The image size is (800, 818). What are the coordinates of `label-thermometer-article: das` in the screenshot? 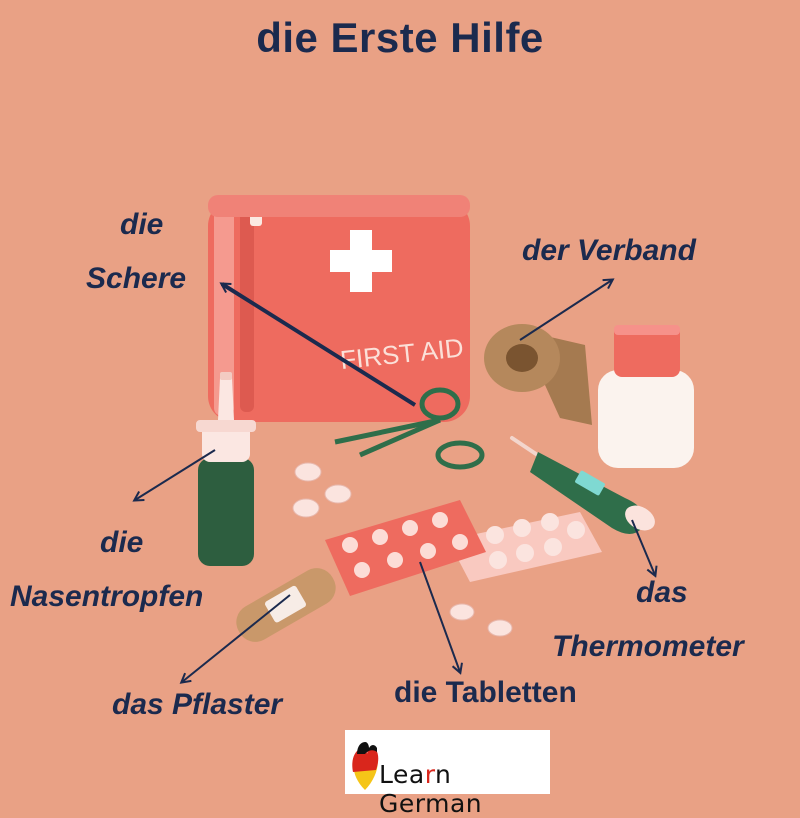 It's located at (662, 592).